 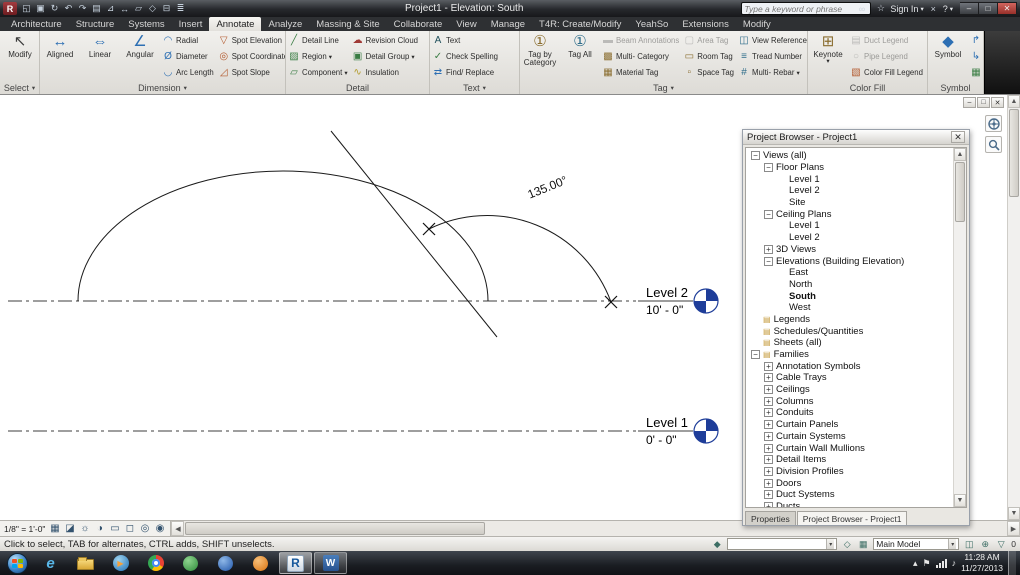 What do you see at coordinates (886, 40) in the screenshot?
I see `duct-legend-button: ▤ Duct Legend` at bounding box center [886, 40].